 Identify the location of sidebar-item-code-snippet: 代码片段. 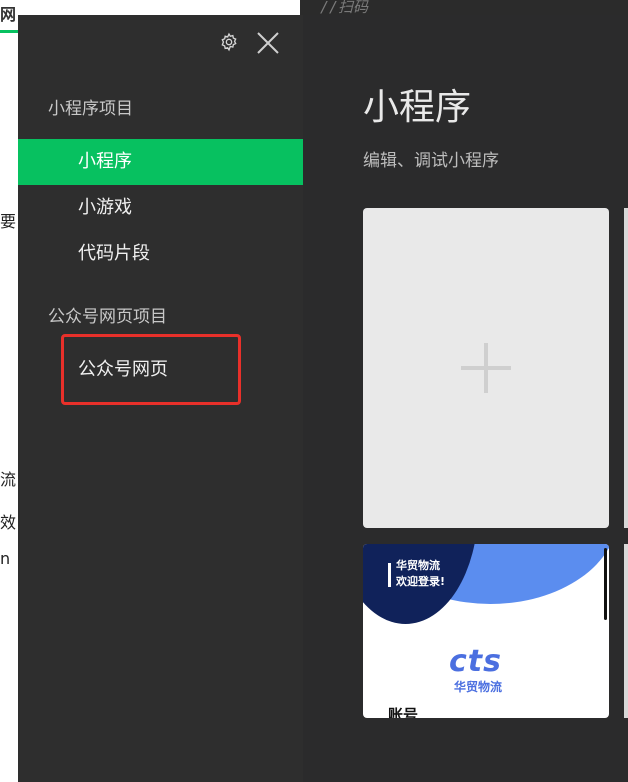
(160, 254).